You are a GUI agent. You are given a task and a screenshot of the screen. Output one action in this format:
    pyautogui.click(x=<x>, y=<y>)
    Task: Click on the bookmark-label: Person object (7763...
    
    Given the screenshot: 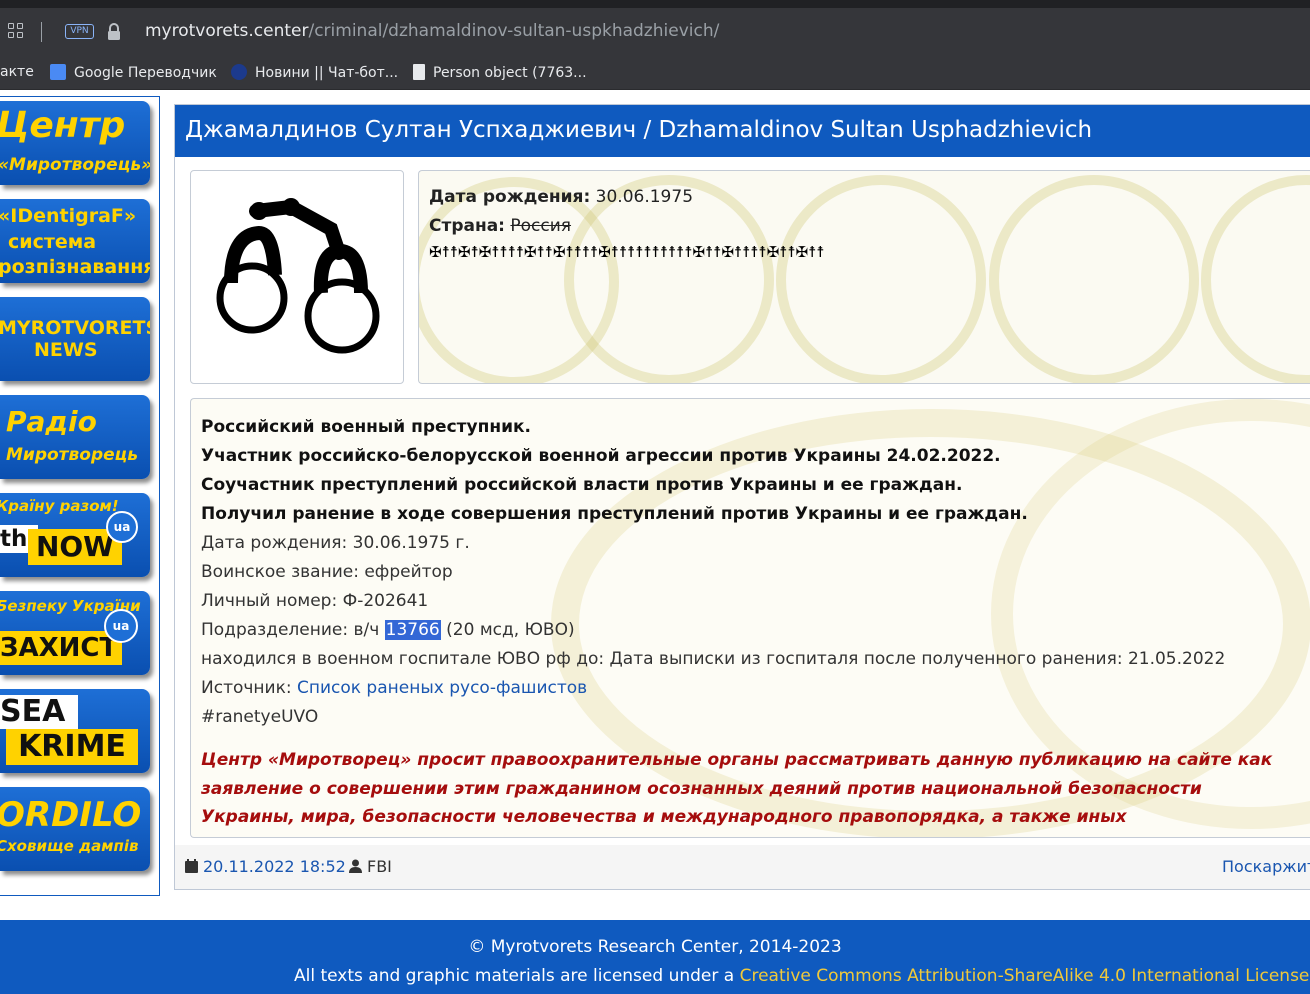 What is the action you would take?
    pyautogui.click(x=510, y=73)
    